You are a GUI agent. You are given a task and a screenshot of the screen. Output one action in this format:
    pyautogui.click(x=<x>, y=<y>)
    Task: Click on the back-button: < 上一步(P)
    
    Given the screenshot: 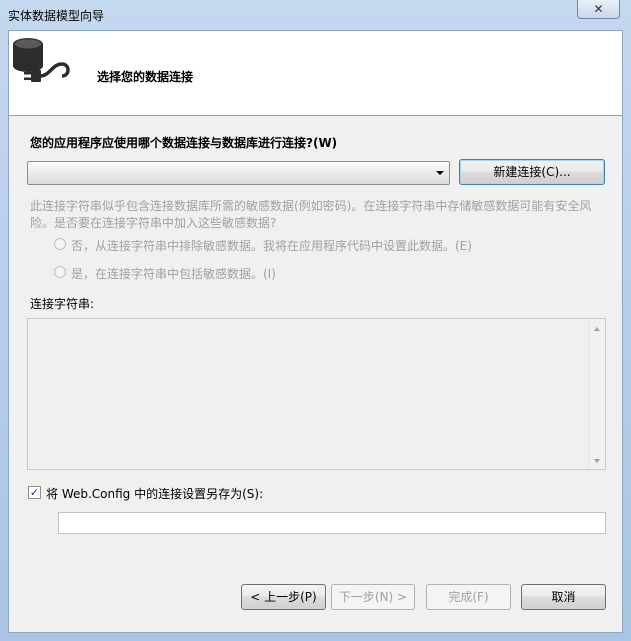 What is the action you would take?
    pyautogui.click(x=283, y=597)
    